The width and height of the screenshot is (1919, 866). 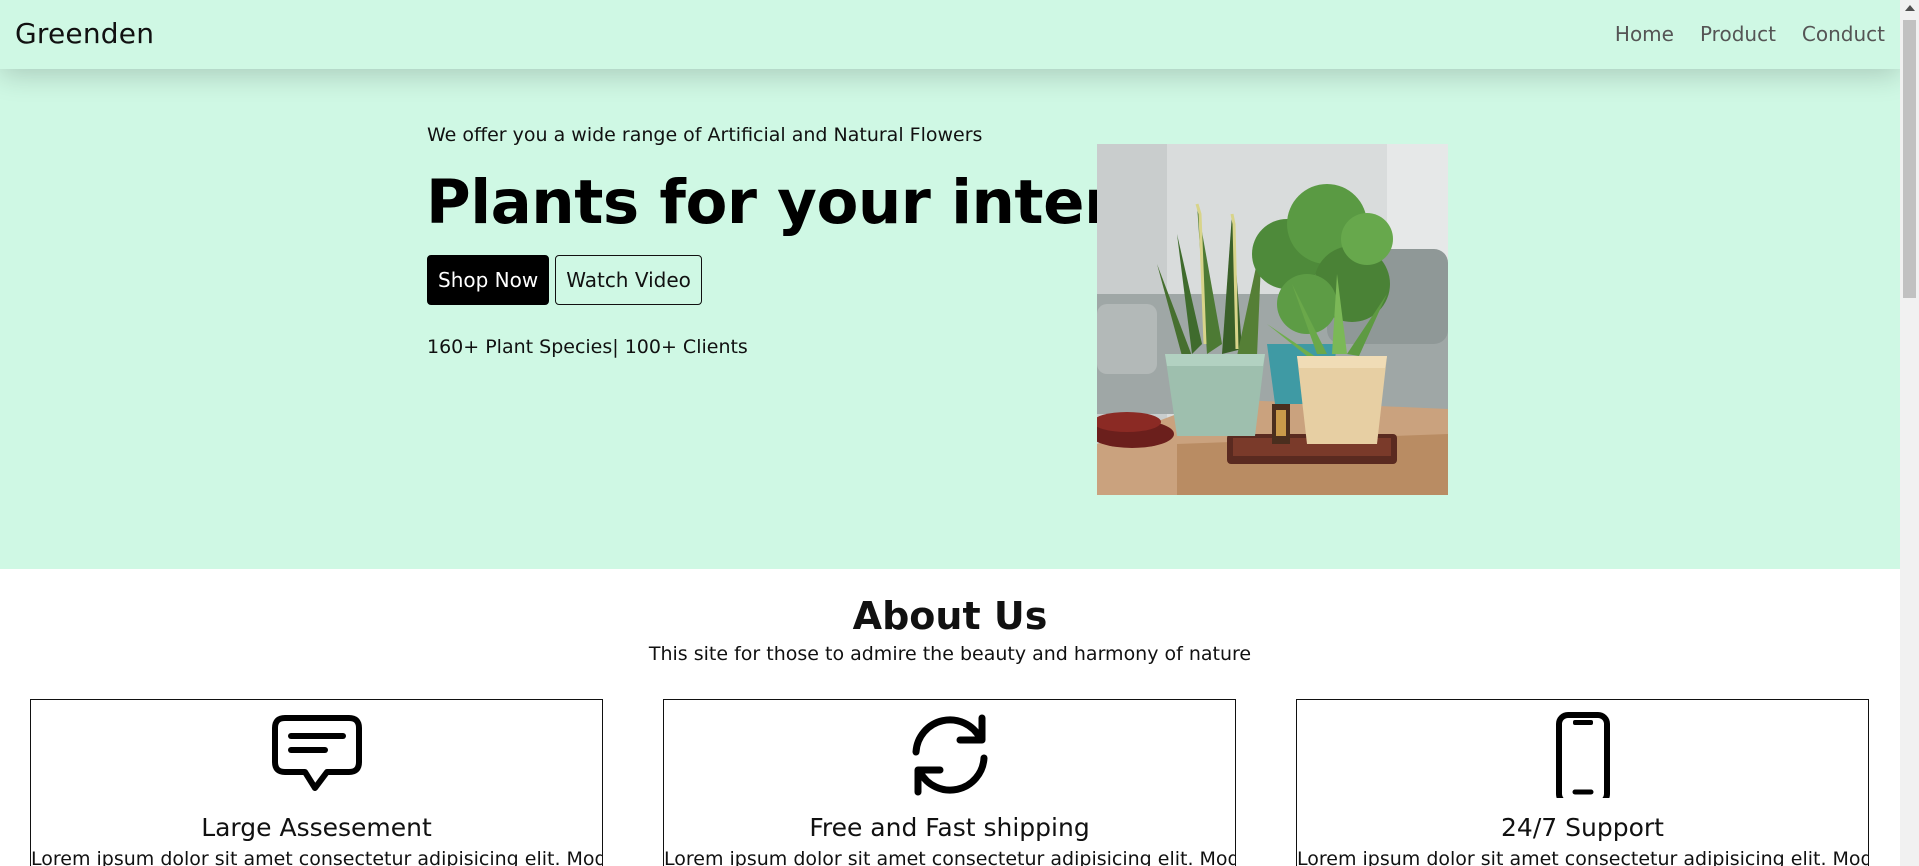 What do you see at coordinates (316, 827) in the screenshot?
I see `card-title: Large Assesement` at bounding box center [316, 827].